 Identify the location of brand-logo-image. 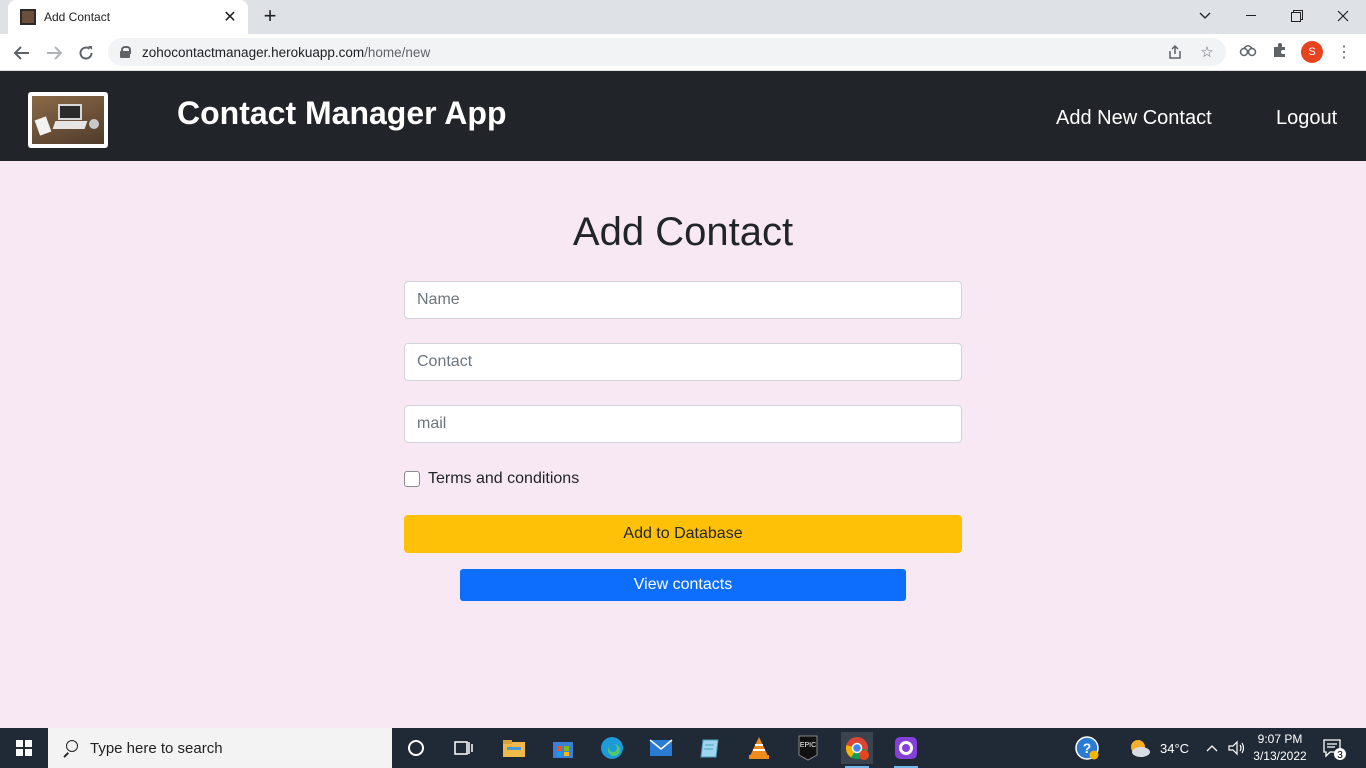
(68, 120).